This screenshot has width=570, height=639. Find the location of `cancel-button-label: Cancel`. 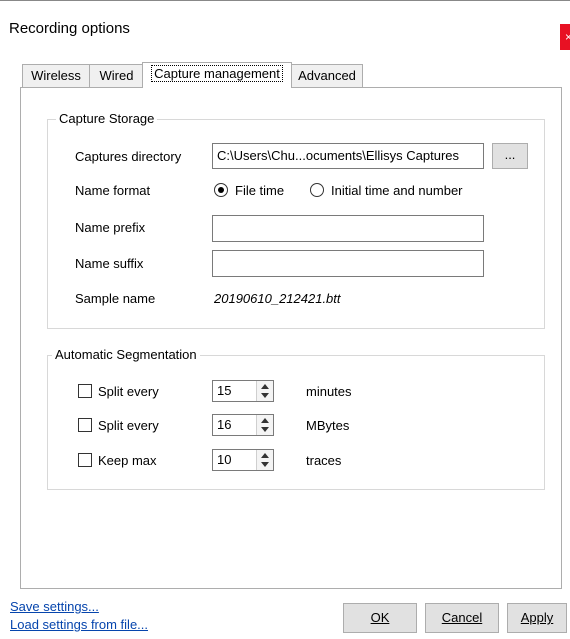

cancel-button-label: Cancel is located at coordinates (462, 617).